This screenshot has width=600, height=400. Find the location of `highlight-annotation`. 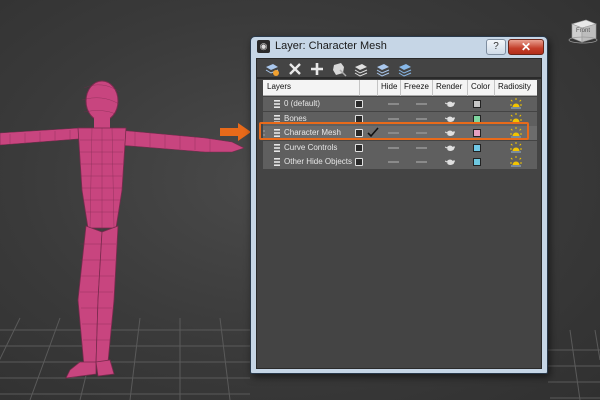

highlight-annotation is located at coordinates (394, 131).